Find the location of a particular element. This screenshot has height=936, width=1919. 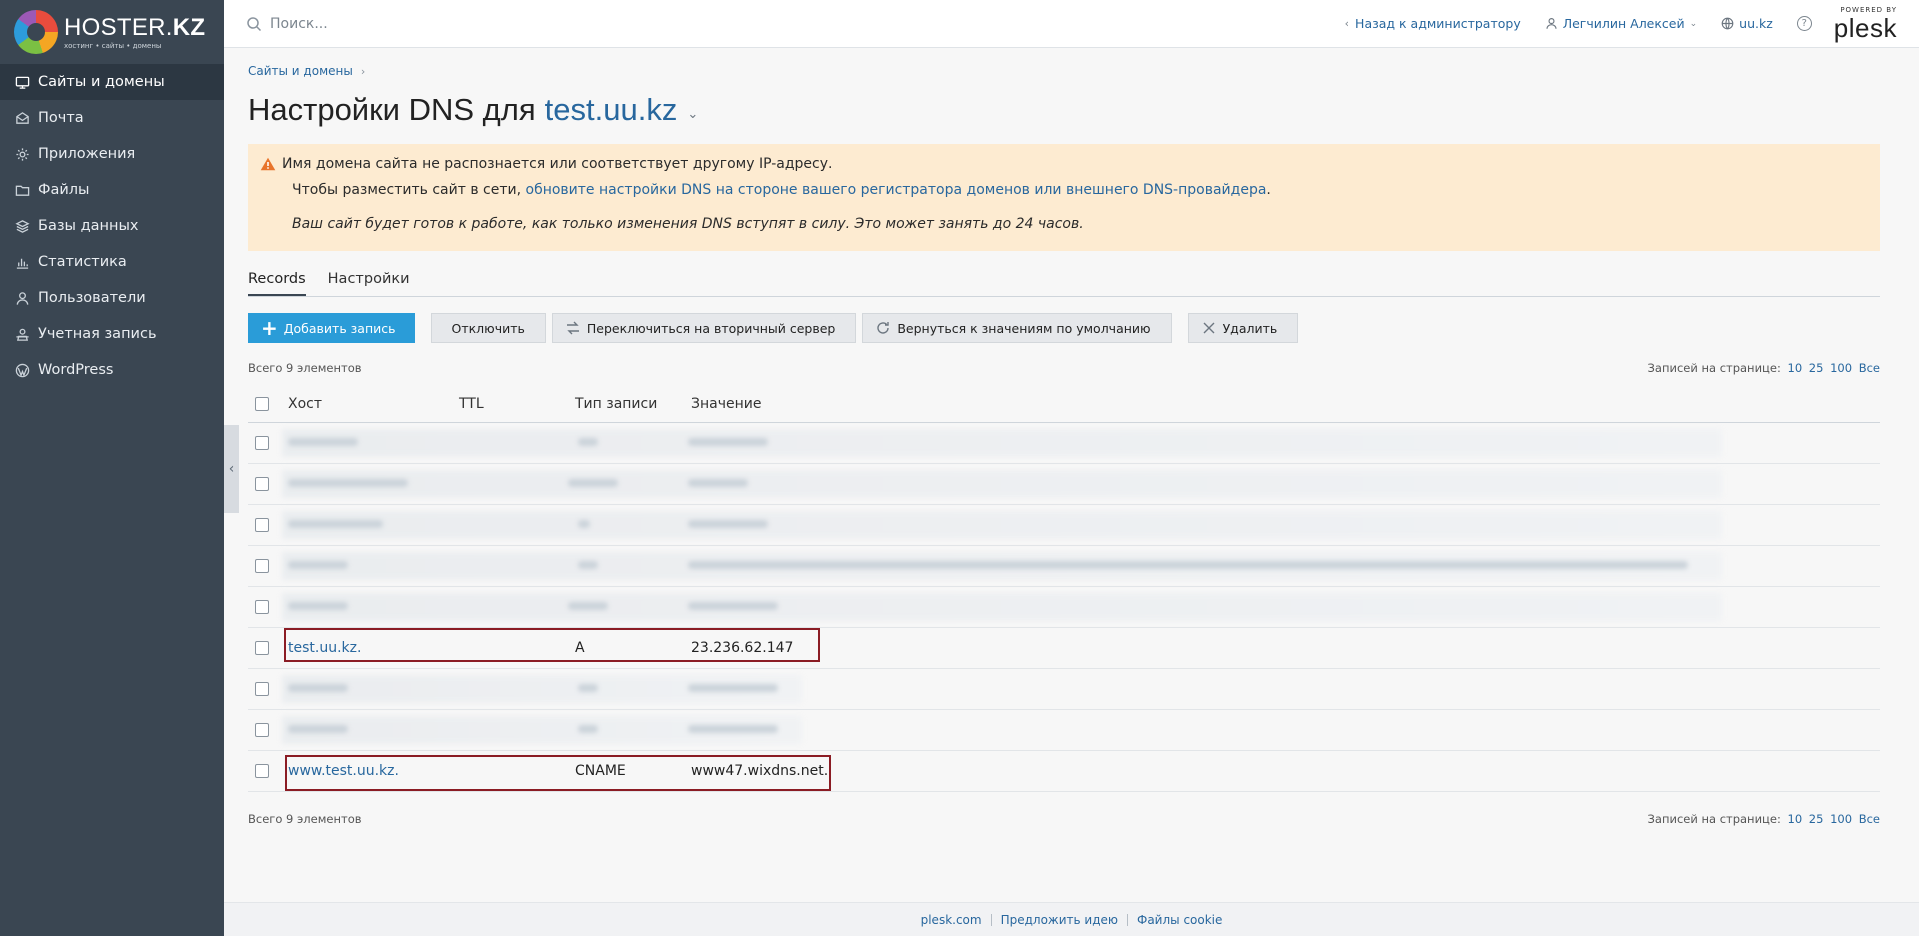

column-host: Хост is located at coordinates (373, 404).